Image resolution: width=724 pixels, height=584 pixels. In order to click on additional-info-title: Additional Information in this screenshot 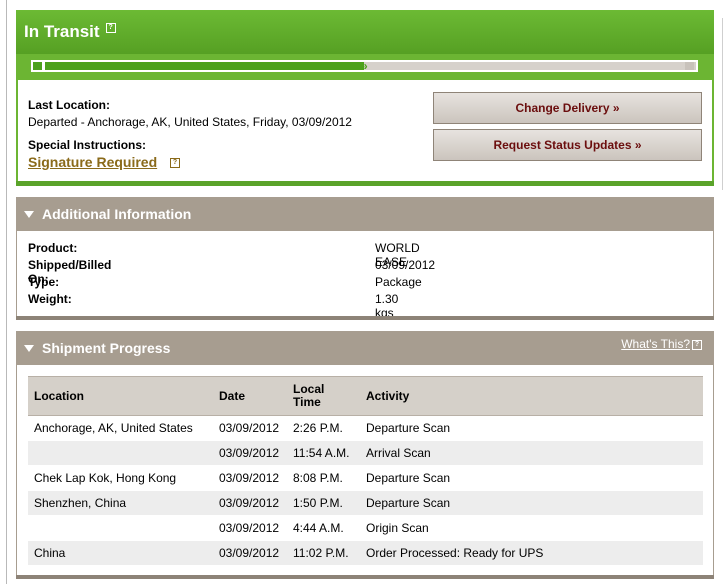, I will do `click(117, 214)`.